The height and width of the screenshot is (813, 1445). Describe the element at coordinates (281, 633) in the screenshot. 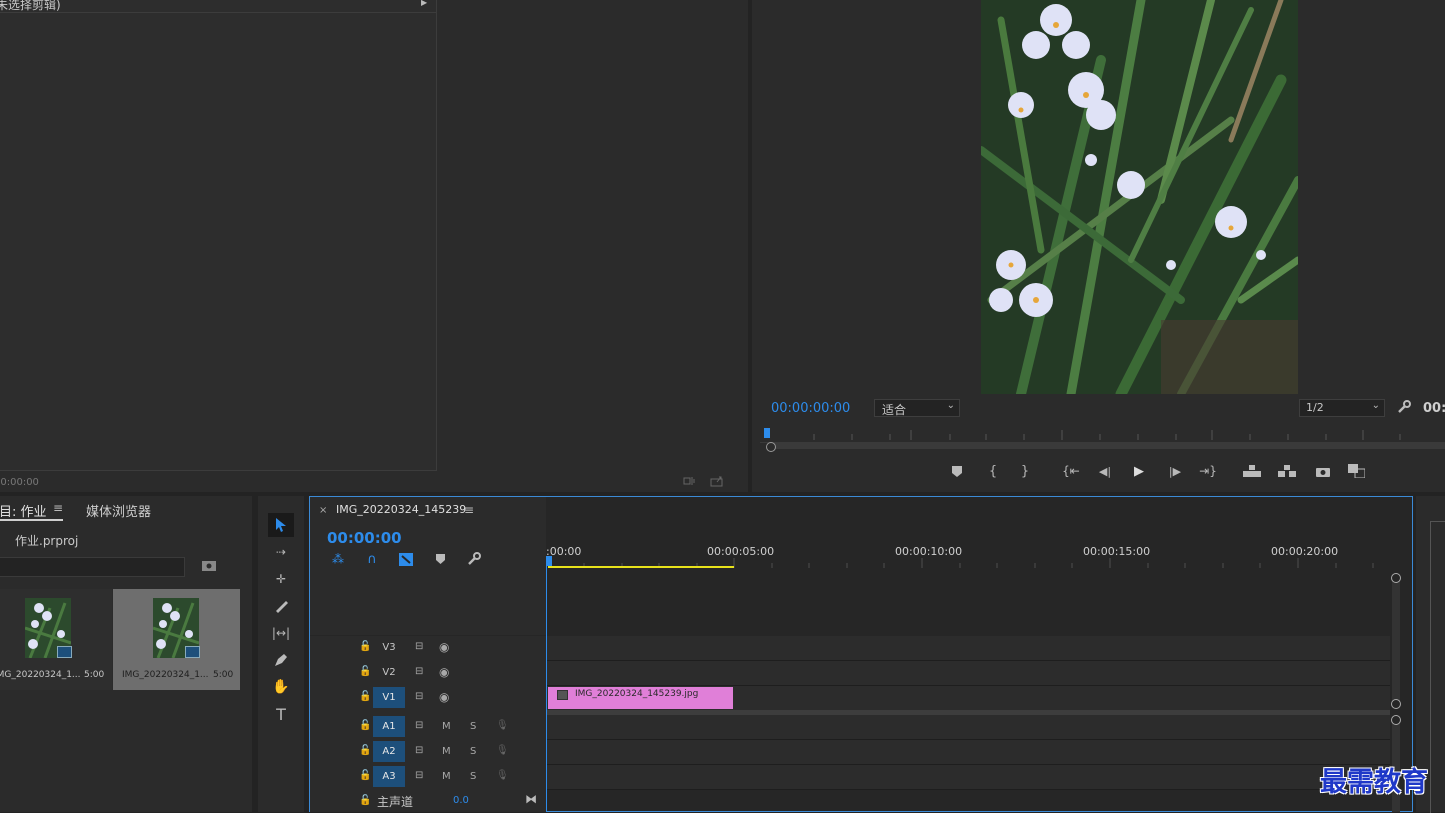

I see `slip-tool-icon: |↔|` at that location.